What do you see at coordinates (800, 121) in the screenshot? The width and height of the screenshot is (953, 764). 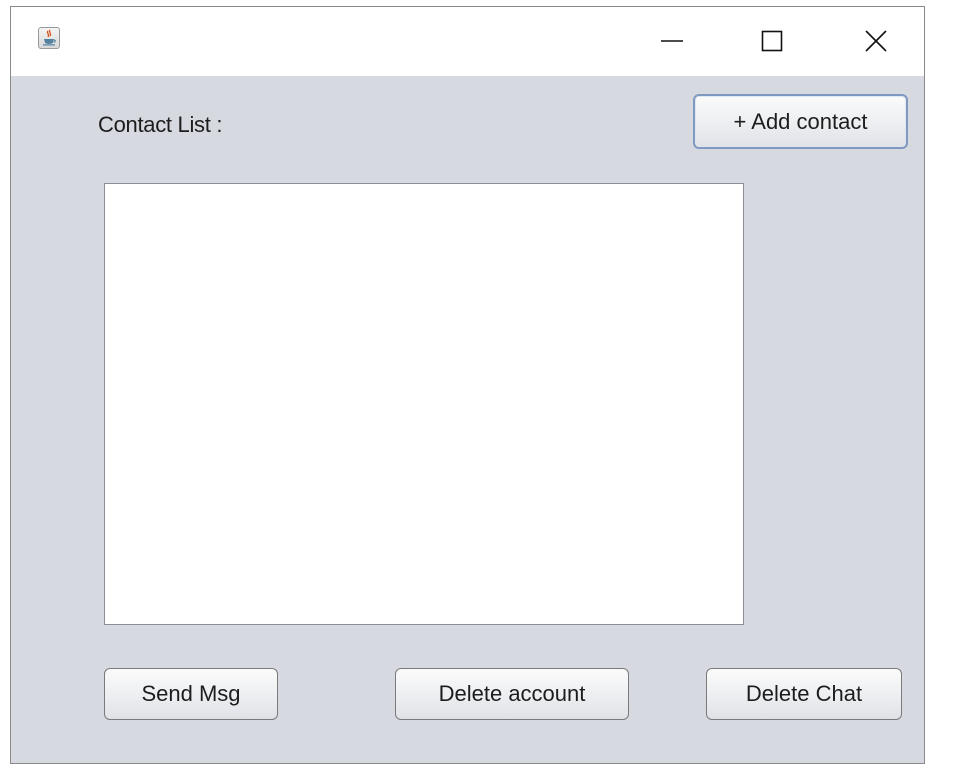 I see `add-contact-button: + Add contact` at bounding box center [800, 121].